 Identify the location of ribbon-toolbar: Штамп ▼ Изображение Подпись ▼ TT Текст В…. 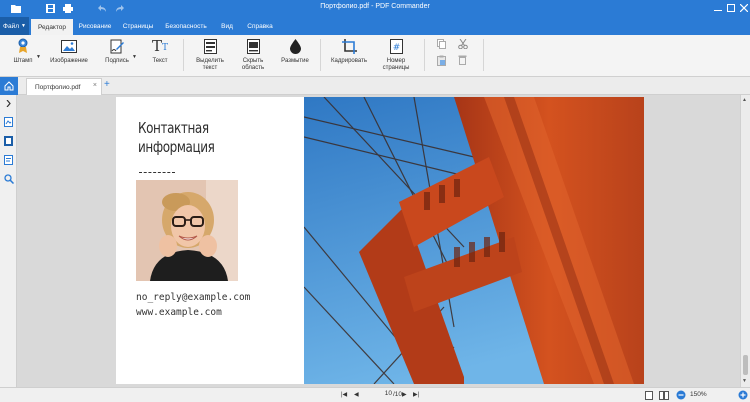
(375, 56).